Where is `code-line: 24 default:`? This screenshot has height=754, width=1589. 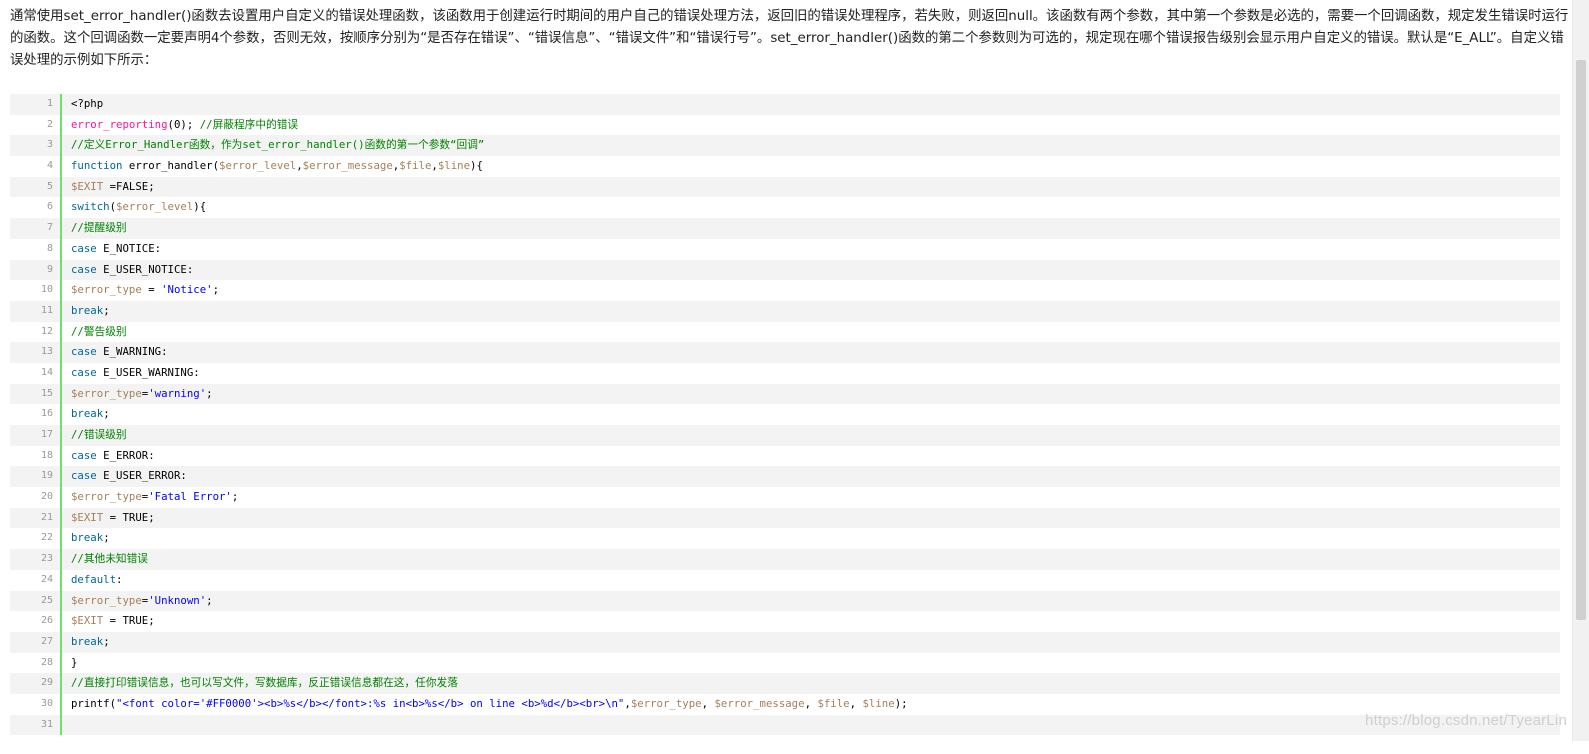
code-line: 24 default: is located at coordinates (785, 580).